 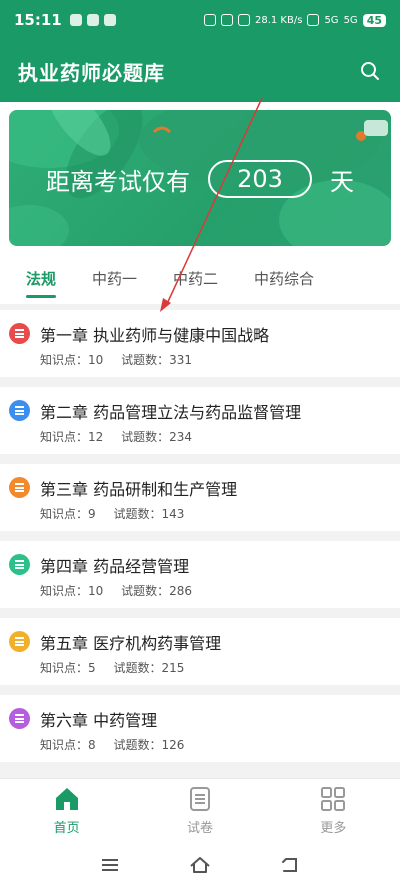 I want to click on signal-2: 5G, so click(x=350, y=20).